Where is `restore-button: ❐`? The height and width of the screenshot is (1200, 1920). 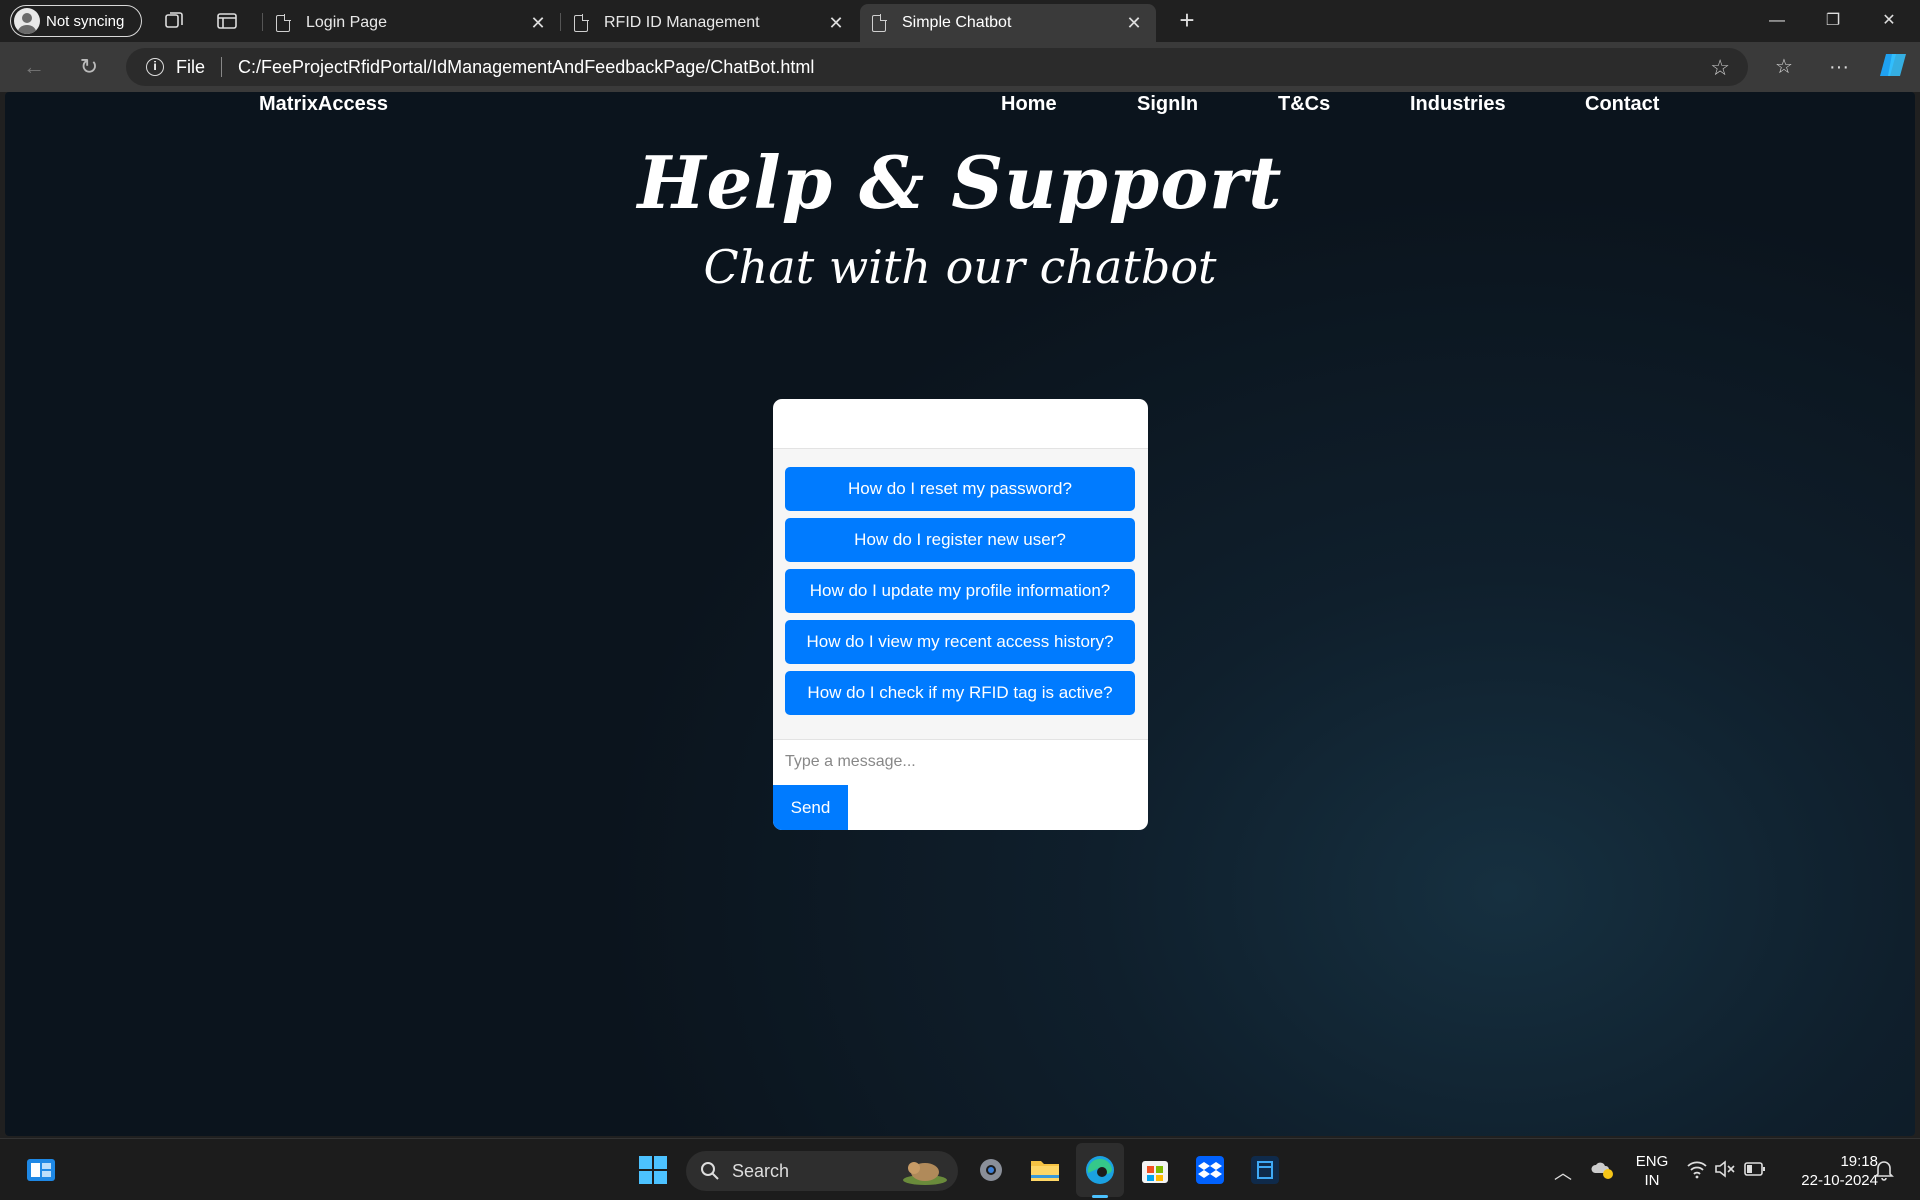 restore-button: ❐ is located at coordinates (1833, 21).